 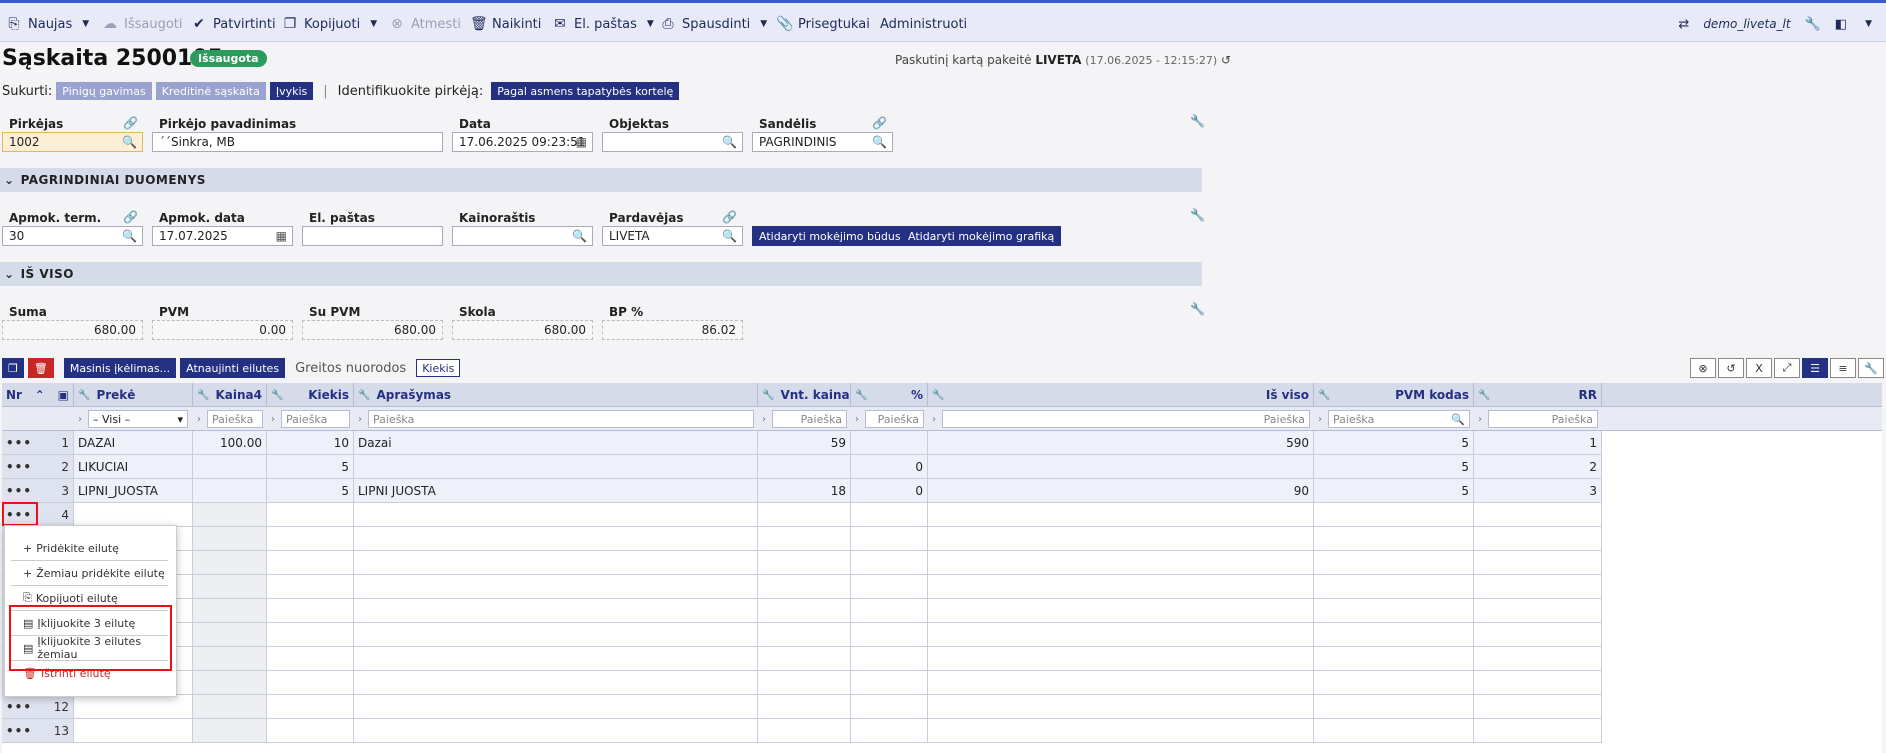 What do you see at coordinates (1197, 309) in the screenshot?
I see `wrench-icon: 🔧` at bounding box center [1197, 309].